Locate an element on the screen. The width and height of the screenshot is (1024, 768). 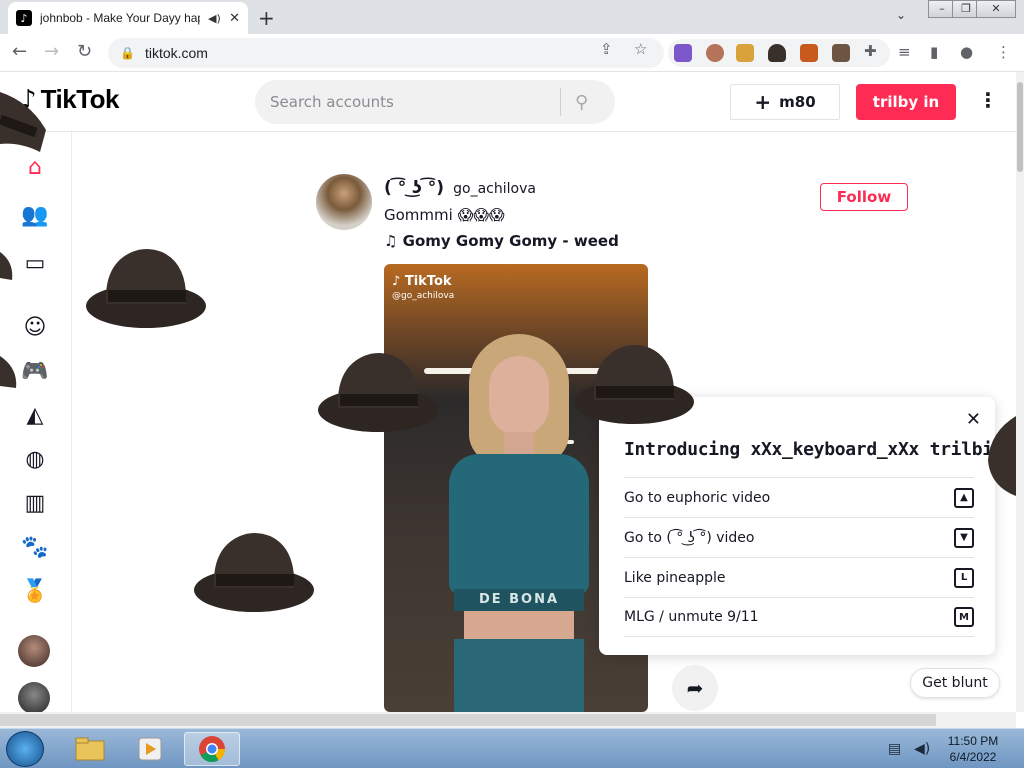
browser-tab: ♪ johnbob - Make Your Dayy happy ◀) ✕ is located at coordinates (128, 18).